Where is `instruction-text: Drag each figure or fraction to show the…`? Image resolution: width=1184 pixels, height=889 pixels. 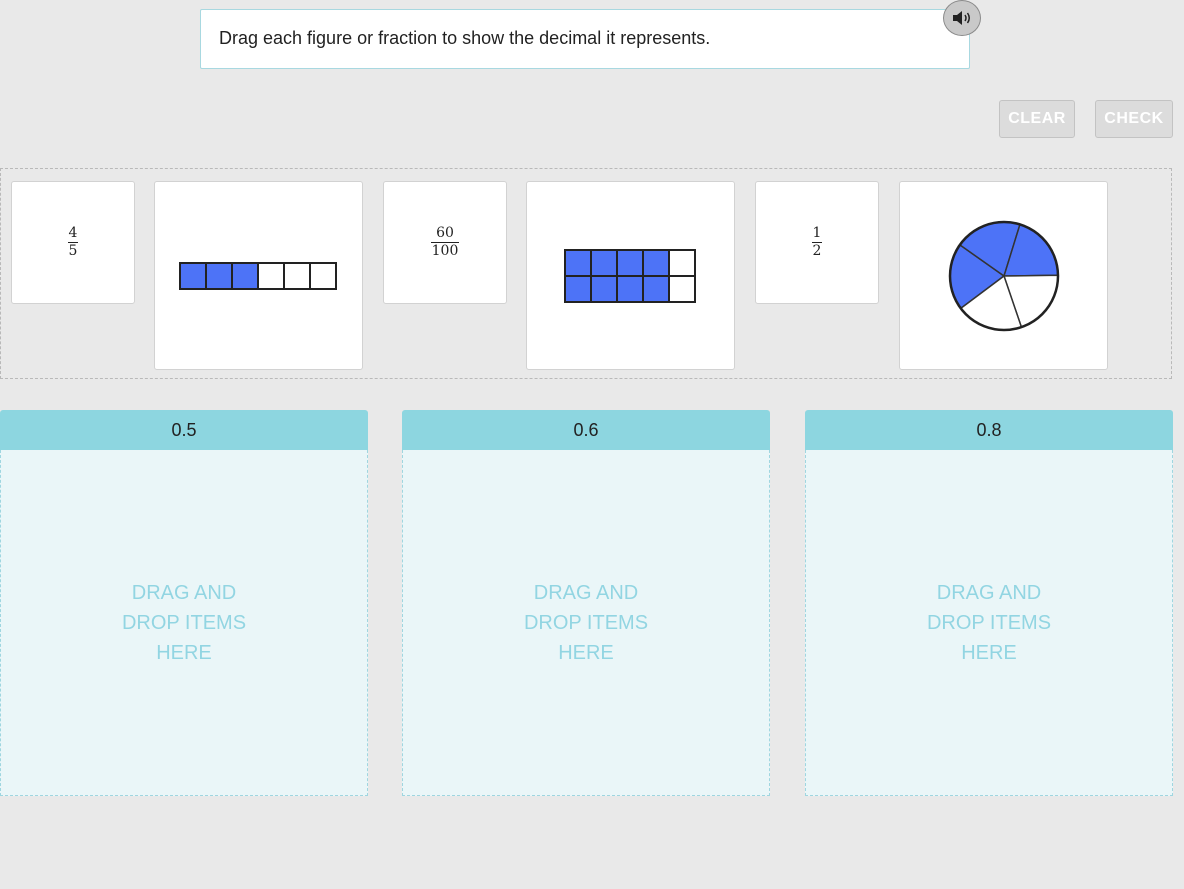 instruction-text: Drag each figure or fraction to show the… is located at coordinates (585, 39).